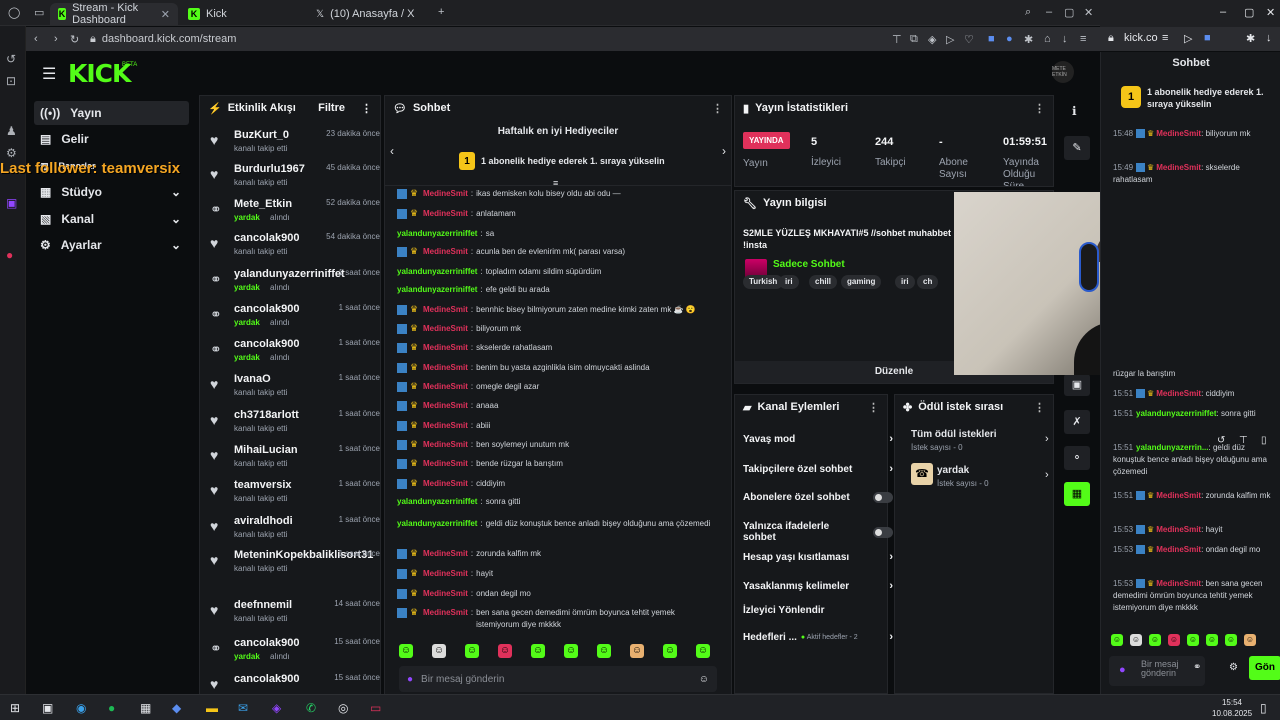 Image resolution: width=1280 pixels, height=720 pixels. Describe the element at coordinates (1207, 38) in the screenshot. I see `extension-icon: ■` at that location.